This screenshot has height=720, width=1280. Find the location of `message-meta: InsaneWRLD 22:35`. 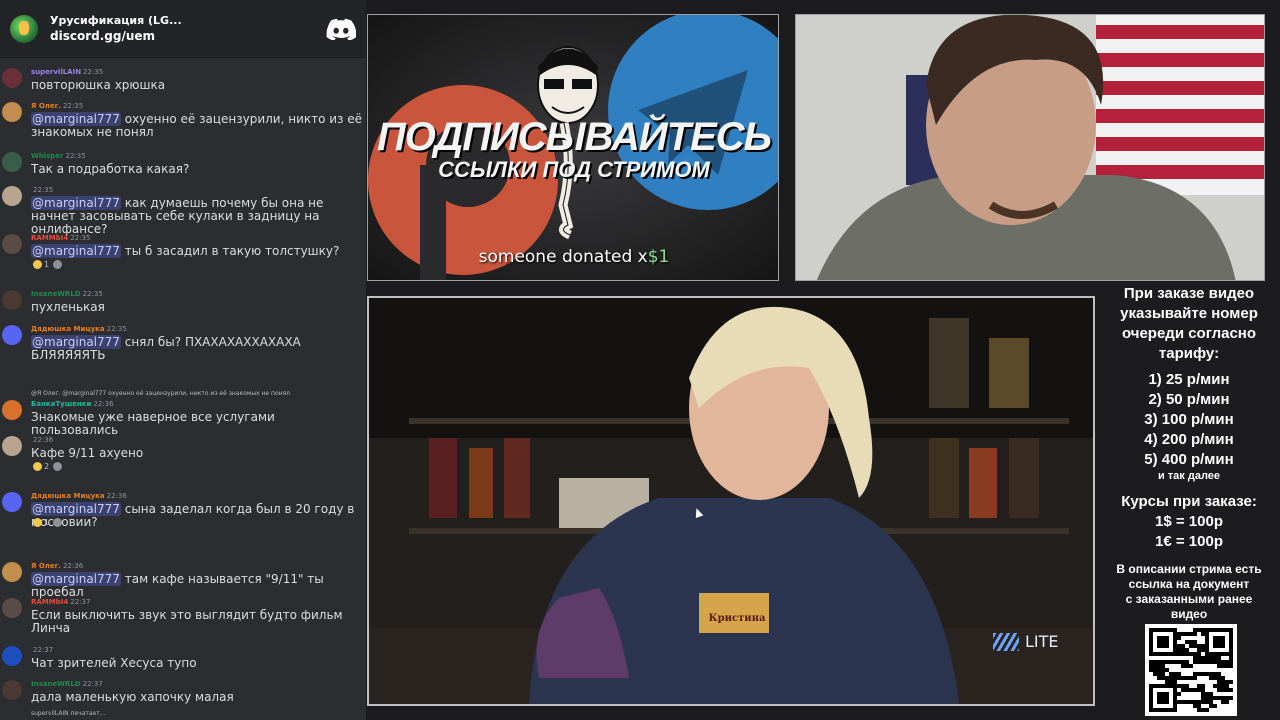

message-meta: InsaneWRLD 22:35 is located at coordinates (67, 294).